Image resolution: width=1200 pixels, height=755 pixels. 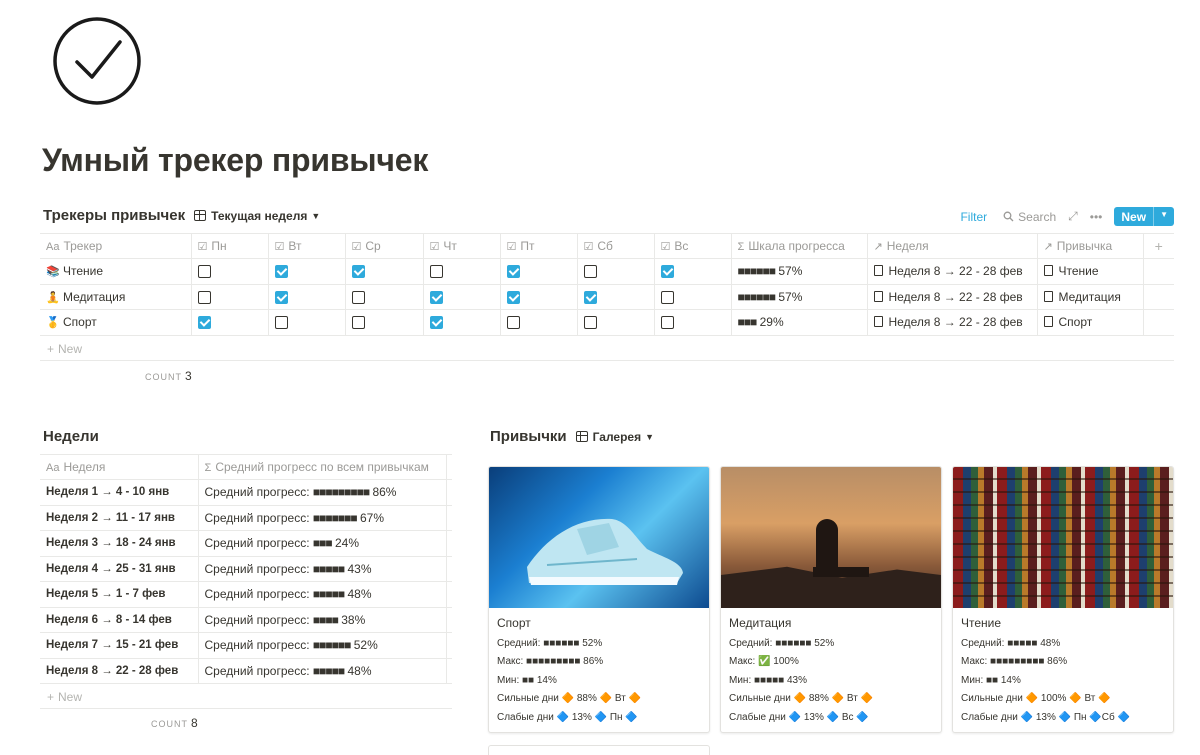 What do you see at coordinates (1096, 217) in the screenshot?
I see `more-options-icon: •••` at bounding box center [1096, 217].